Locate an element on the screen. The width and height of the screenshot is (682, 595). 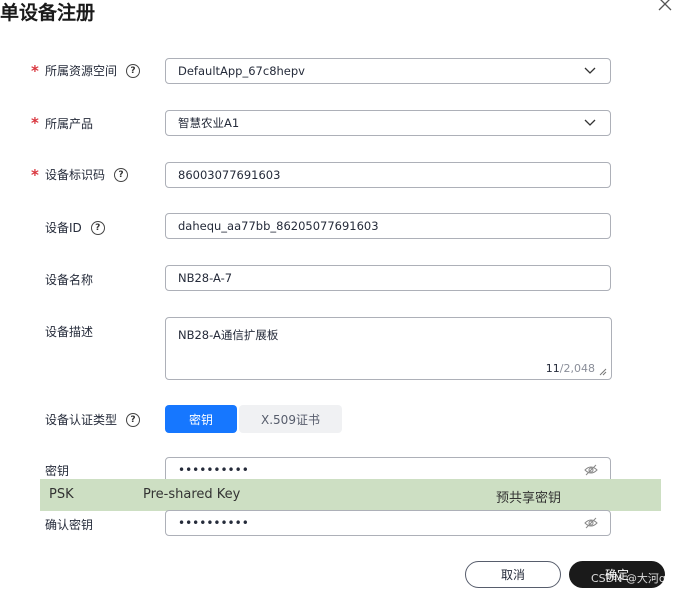
close-icon is located at coordinates (665, 7).